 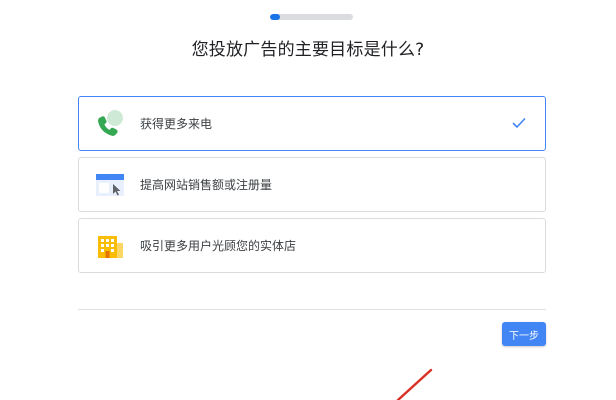 What do you see at coordinates (524, 334) in the screenshot?
I see `next-button: 下一步` at bounding box center [524, 334].